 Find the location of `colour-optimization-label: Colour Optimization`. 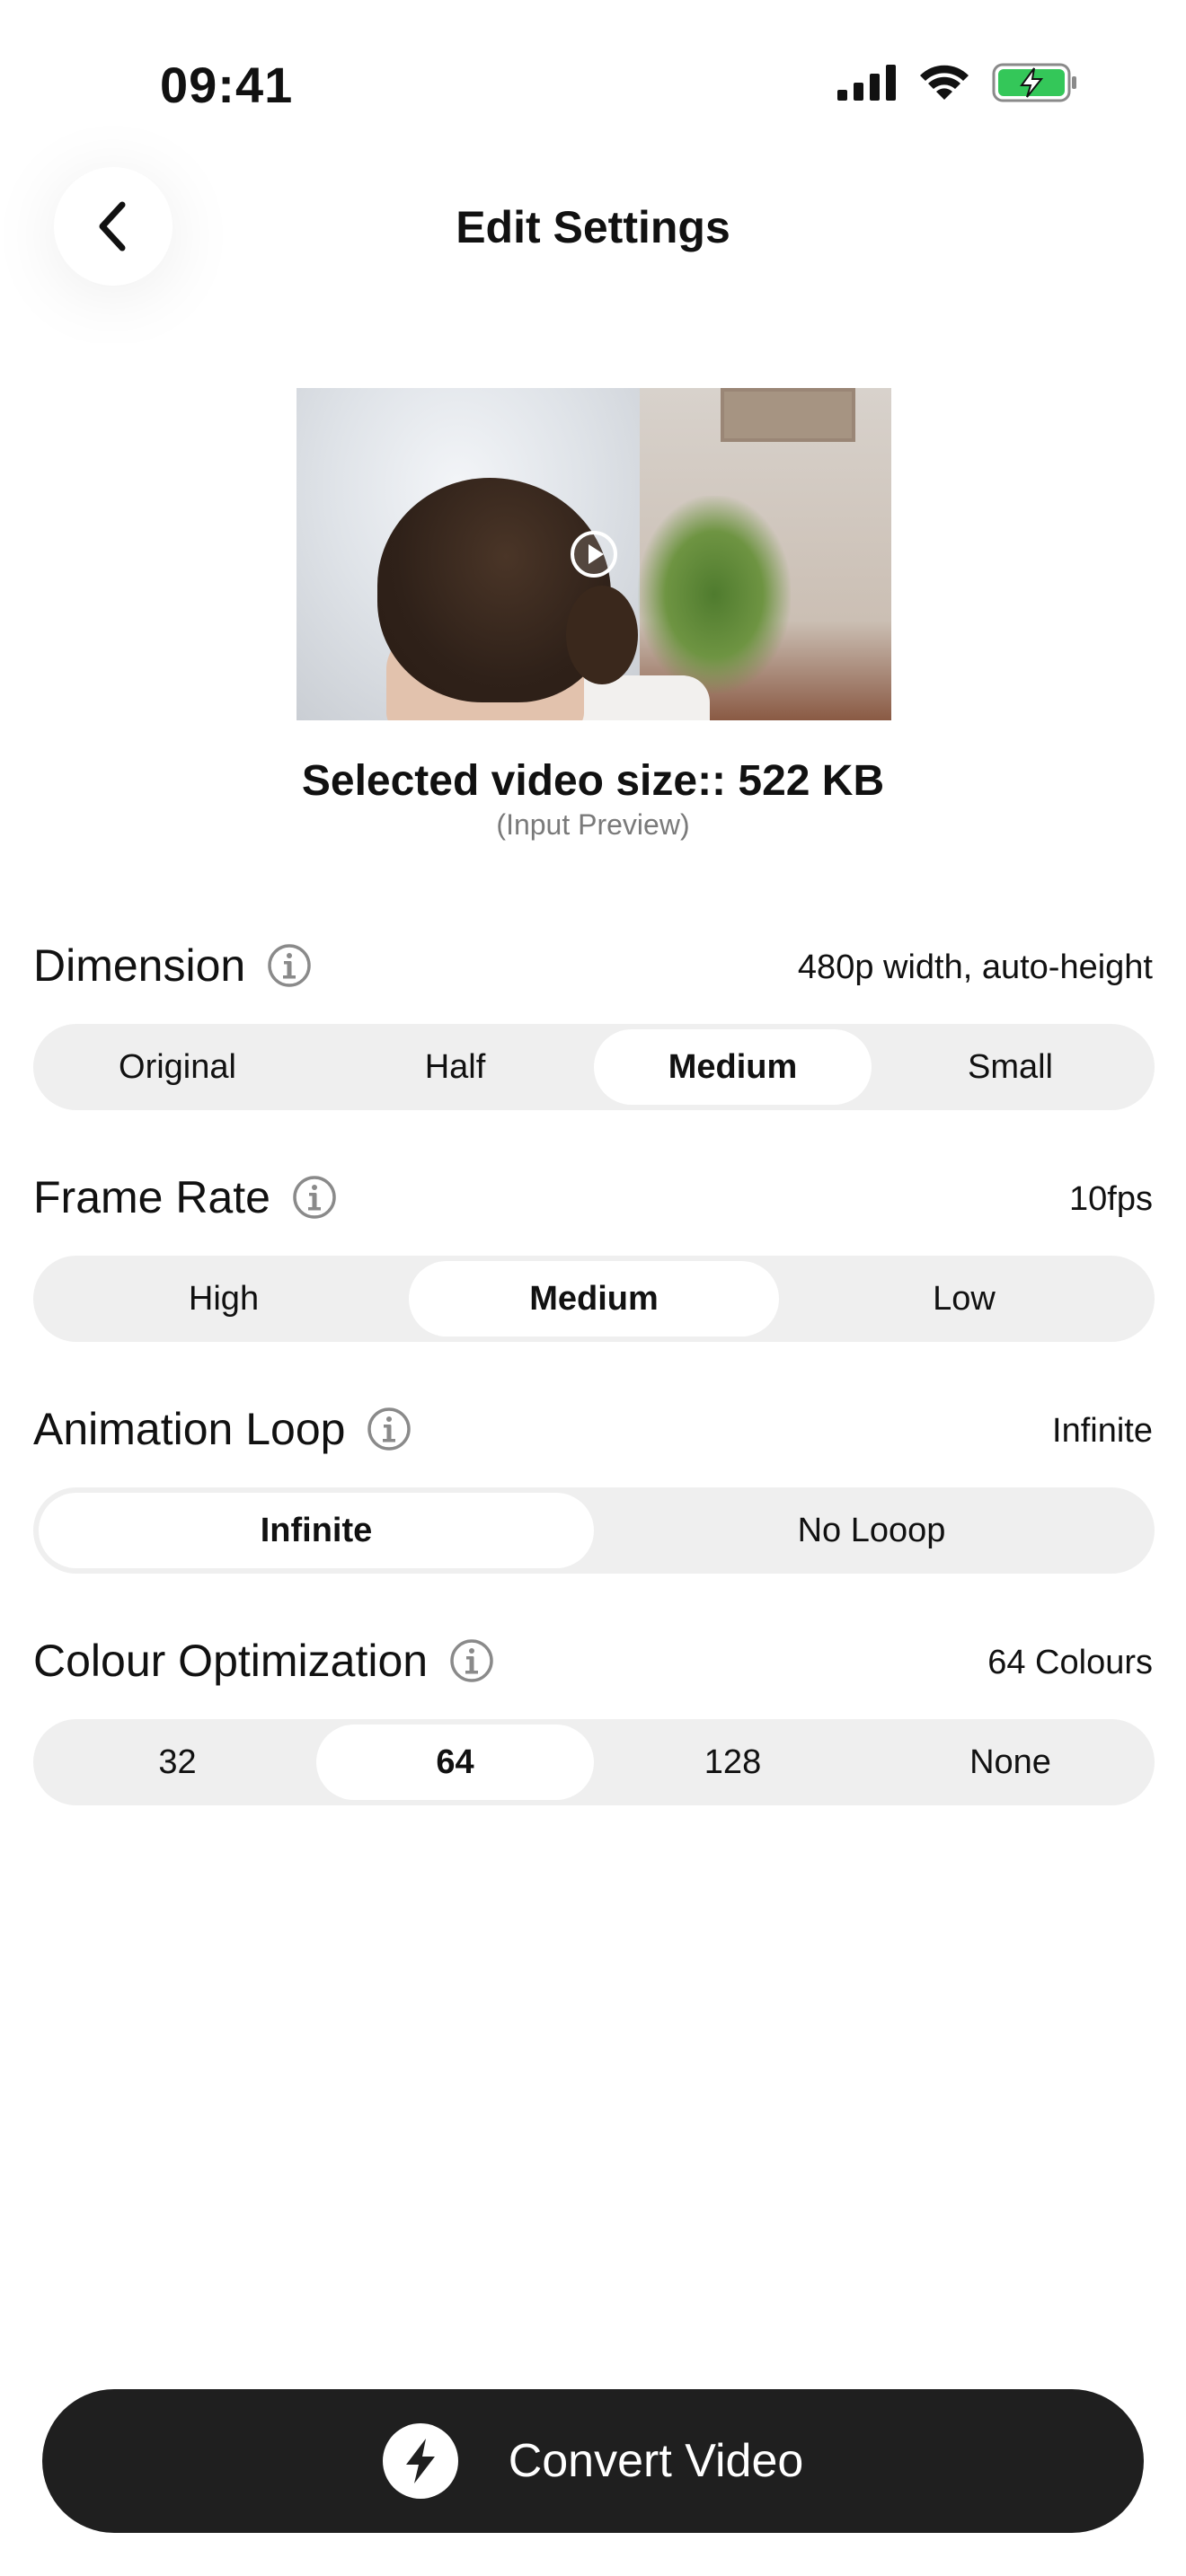

colour-optimization-label: Colour Optimization is located at coordinates (231, 1661).